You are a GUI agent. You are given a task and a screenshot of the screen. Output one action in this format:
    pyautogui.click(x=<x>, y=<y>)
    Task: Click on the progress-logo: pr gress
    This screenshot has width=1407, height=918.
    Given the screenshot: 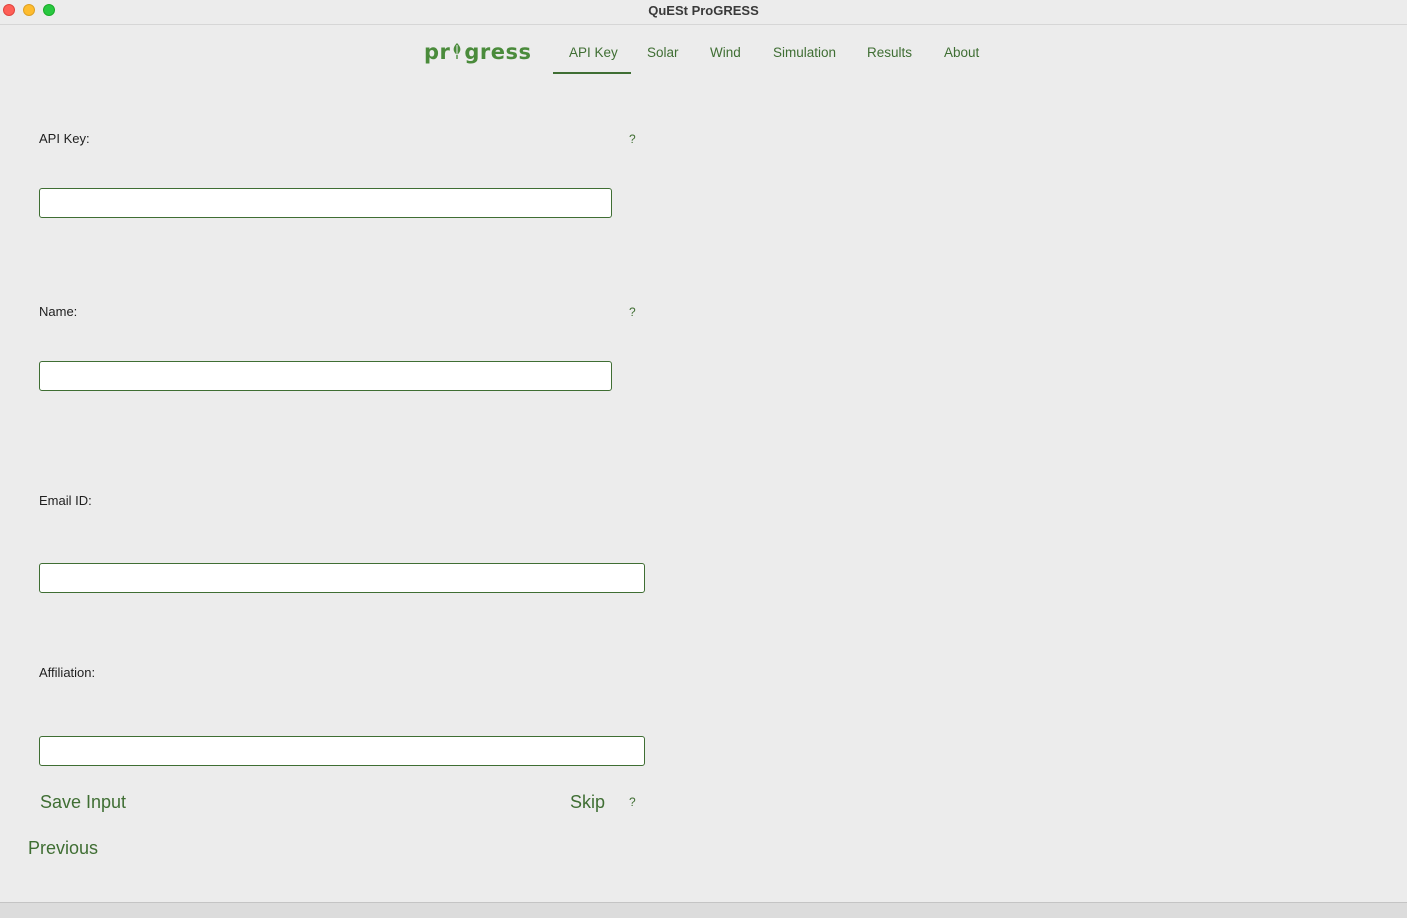 What is the action you would take?
    pyautogui.click(x=478, y=52)
    